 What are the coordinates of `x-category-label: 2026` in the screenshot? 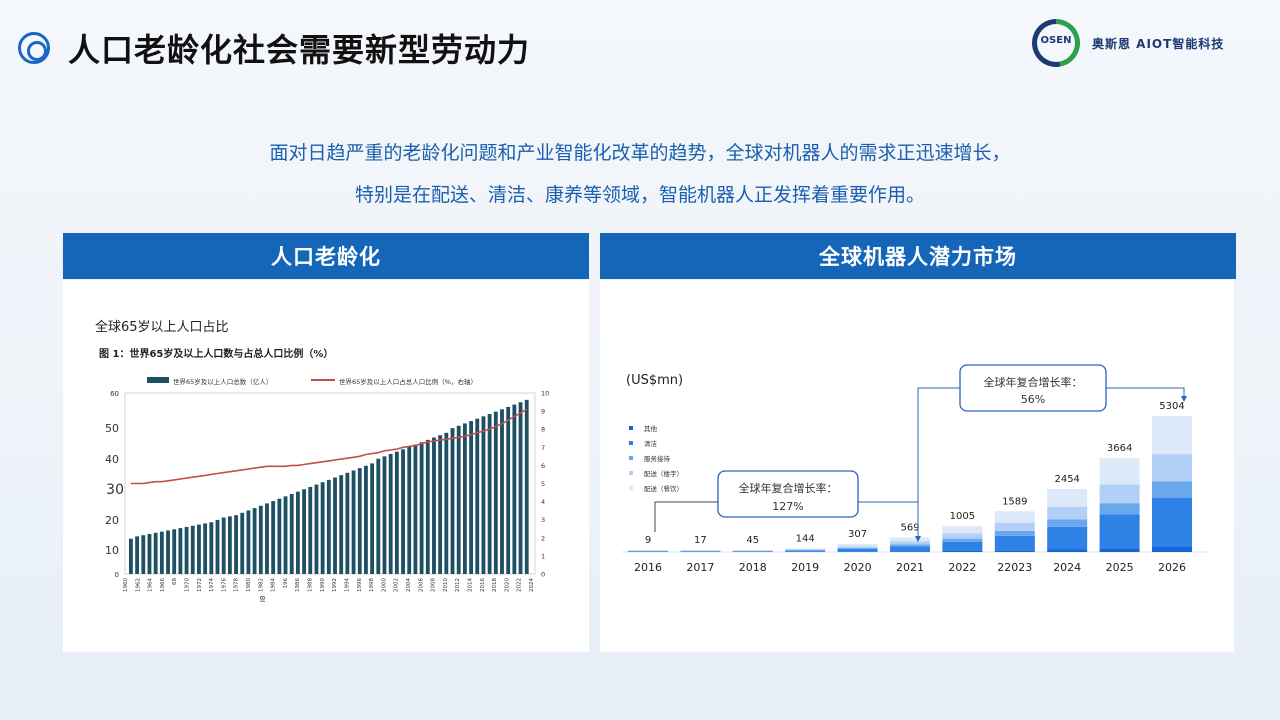 It's located at (1172, 567).